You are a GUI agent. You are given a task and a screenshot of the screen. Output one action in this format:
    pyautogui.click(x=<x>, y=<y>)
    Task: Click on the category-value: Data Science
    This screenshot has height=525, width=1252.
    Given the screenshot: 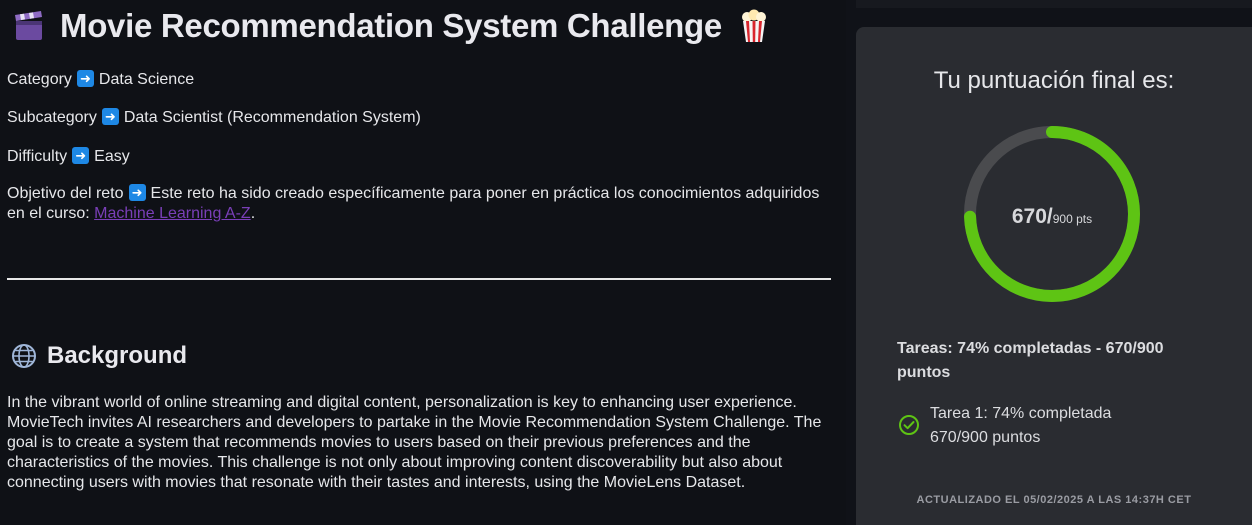 What is the action you would take?
    pyautogui.click(x=146, y=79)
    